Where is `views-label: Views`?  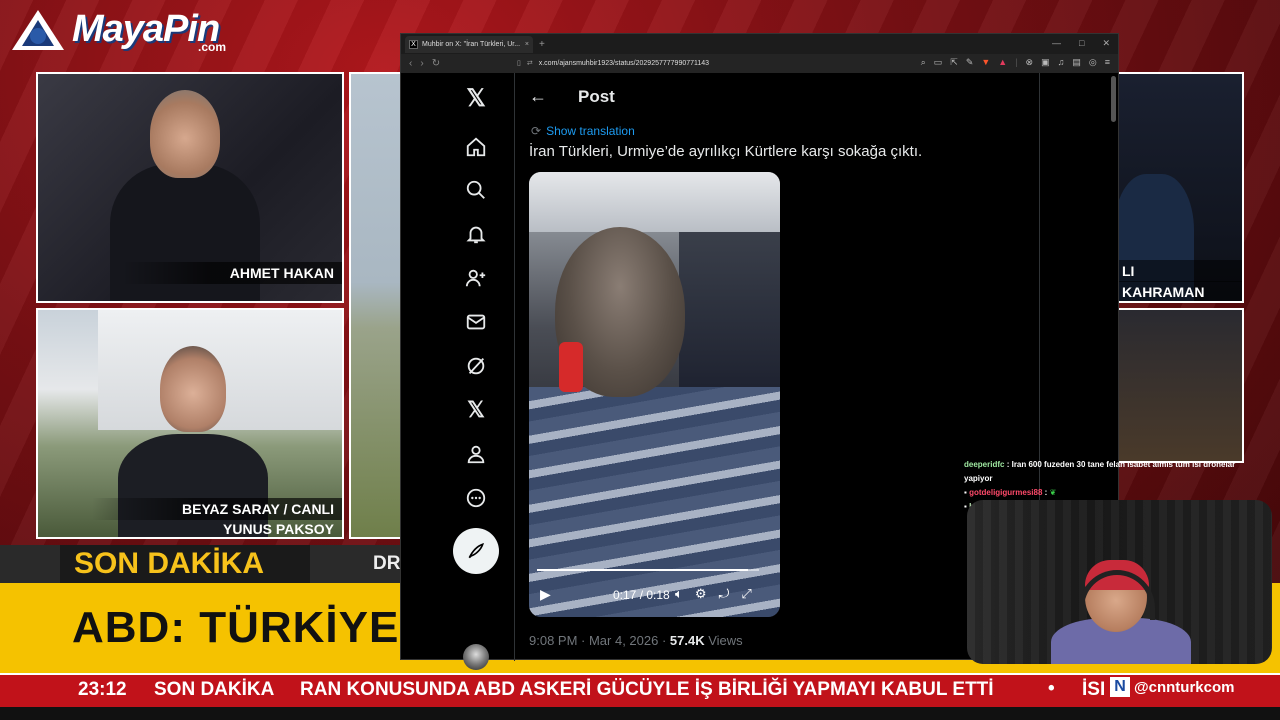
views-label: Views is located at coordinates (723, 640).